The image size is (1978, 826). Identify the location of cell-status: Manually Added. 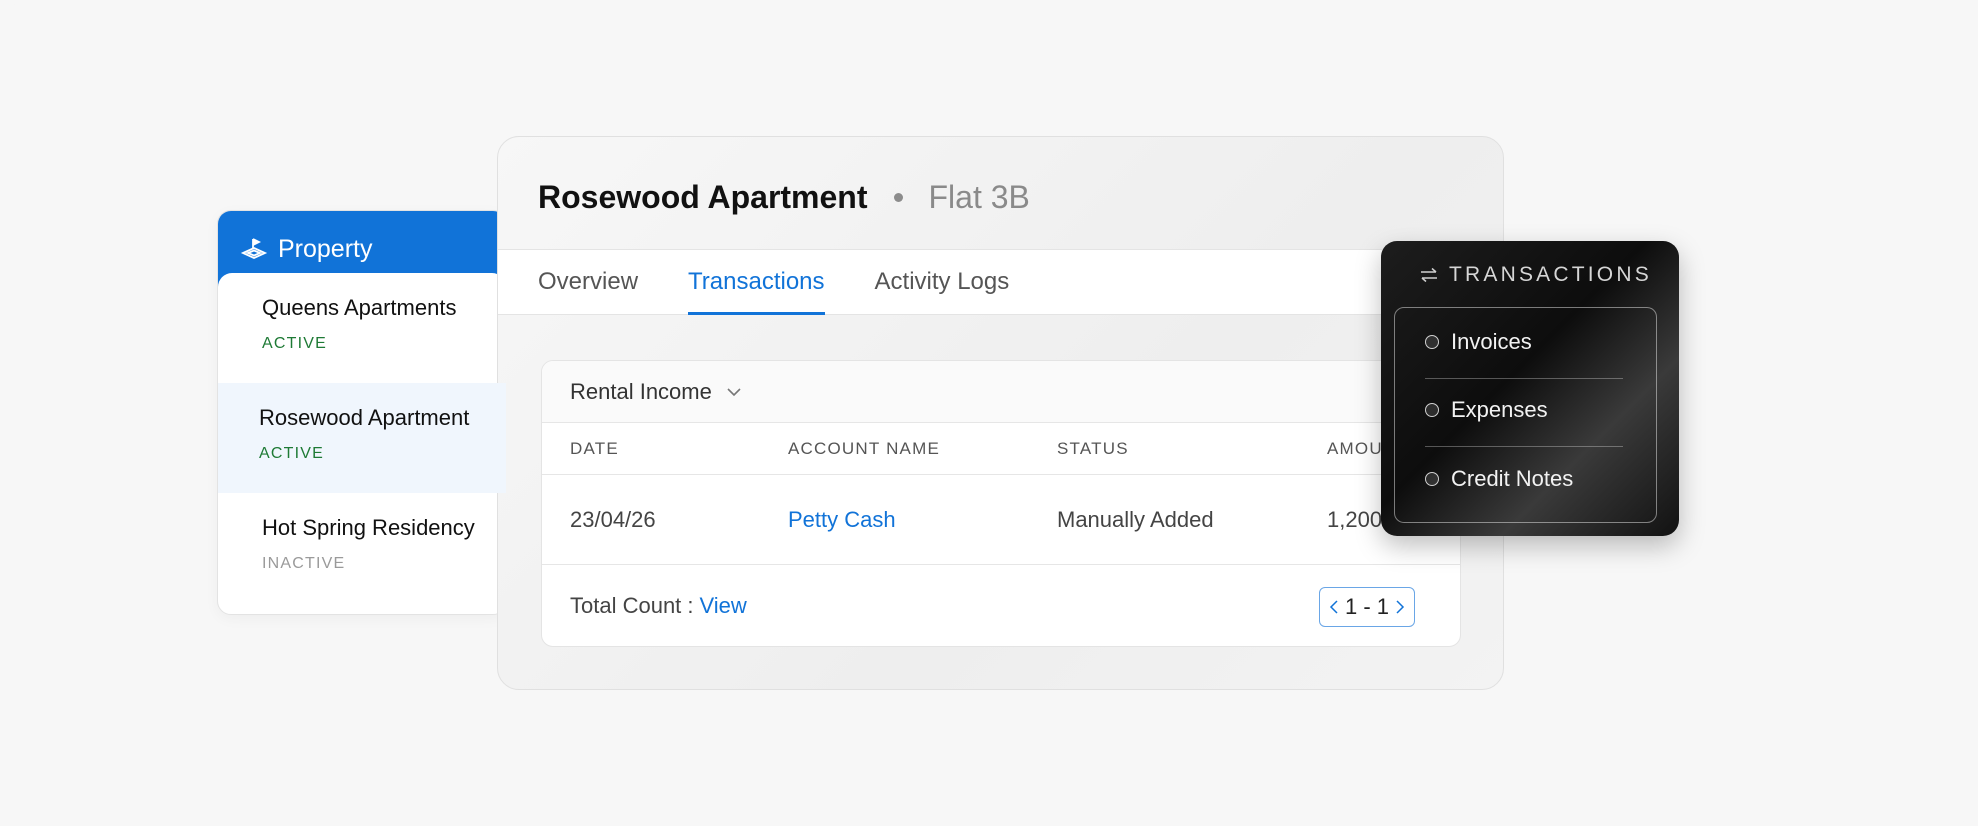
(1135, 519).